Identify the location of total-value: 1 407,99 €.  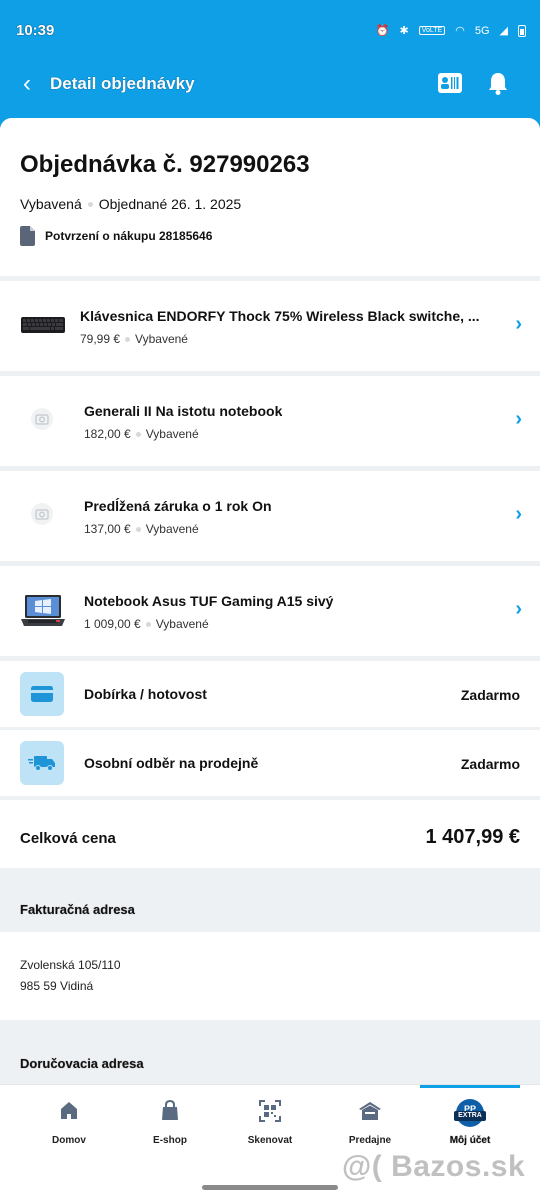
(472, 837).